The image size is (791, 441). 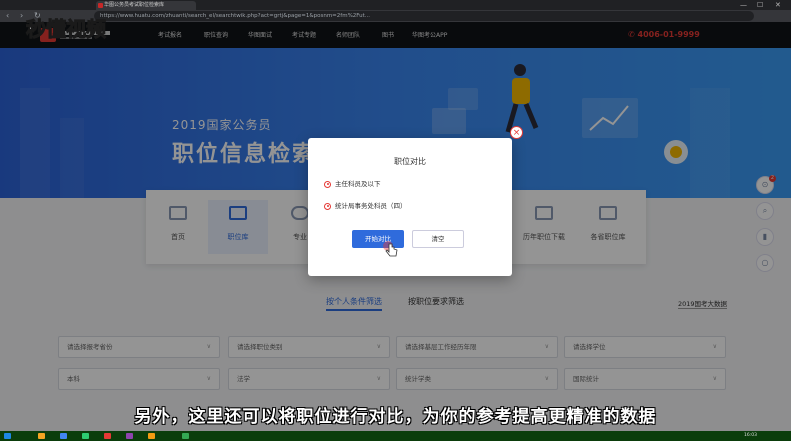 I want to click on dialog-title: 职位对比, so click(x=410, y=161).